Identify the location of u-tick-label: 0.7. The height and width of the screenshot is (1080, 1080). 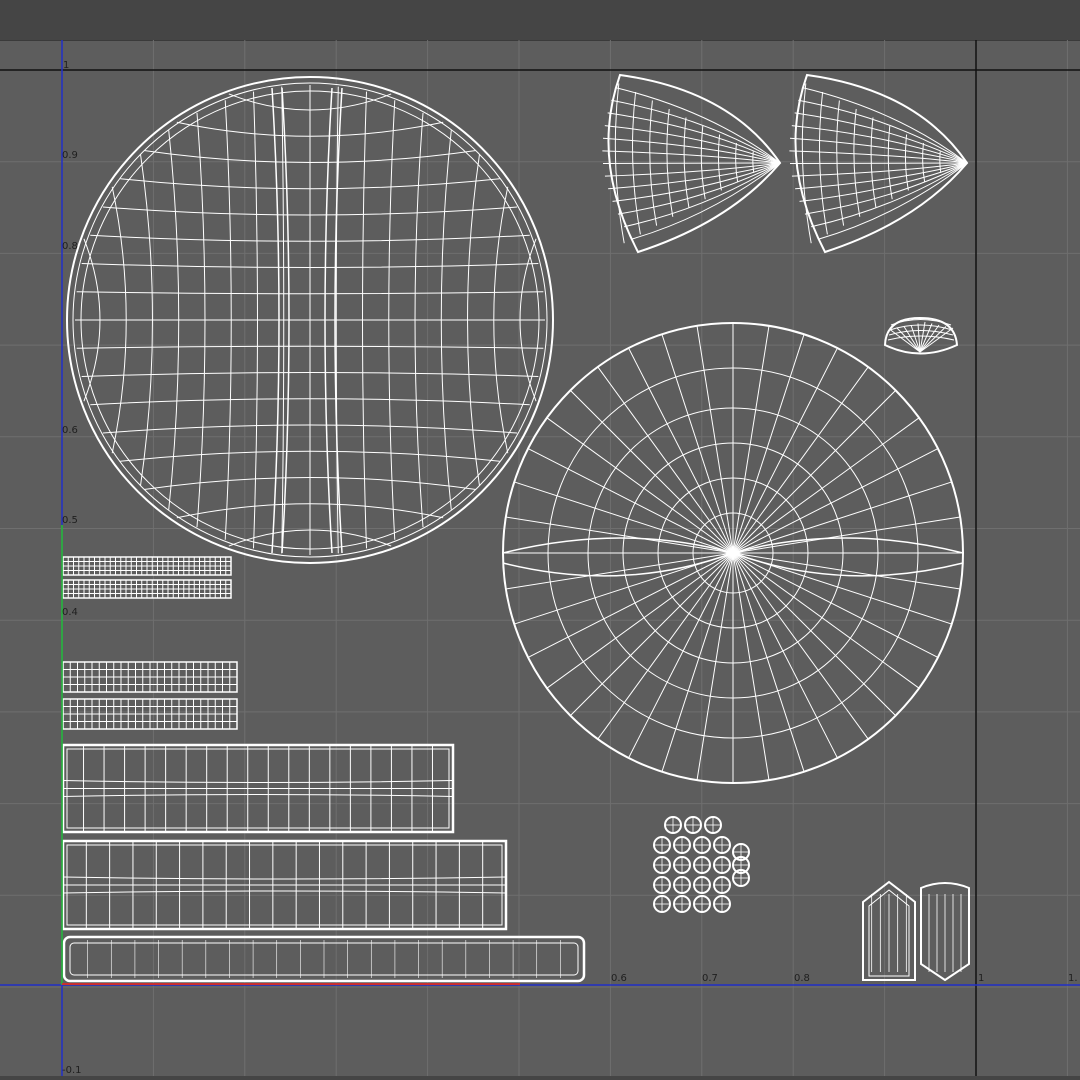
(710, 978).